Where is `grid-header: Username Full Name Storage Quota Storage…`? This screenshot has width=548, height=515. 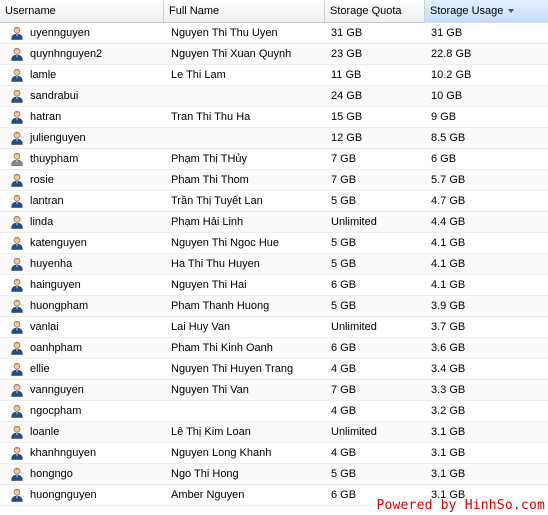
grid-header: Username Full Name Storage Quota Storage… is located at coordinates (274, 11).